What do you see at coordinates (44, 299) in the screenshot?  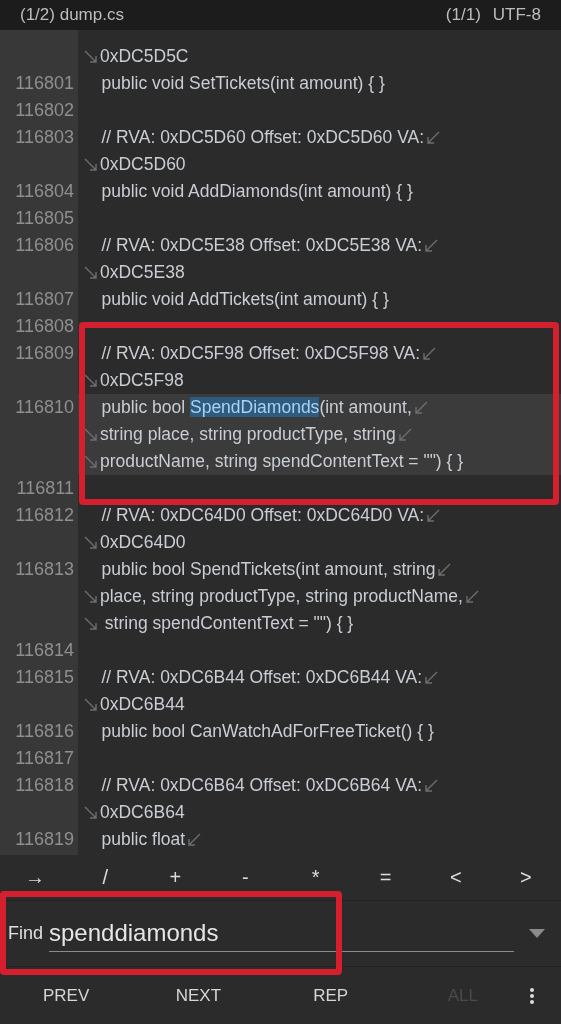 I see `line-number: 116807` at bounding box center [44, 299].